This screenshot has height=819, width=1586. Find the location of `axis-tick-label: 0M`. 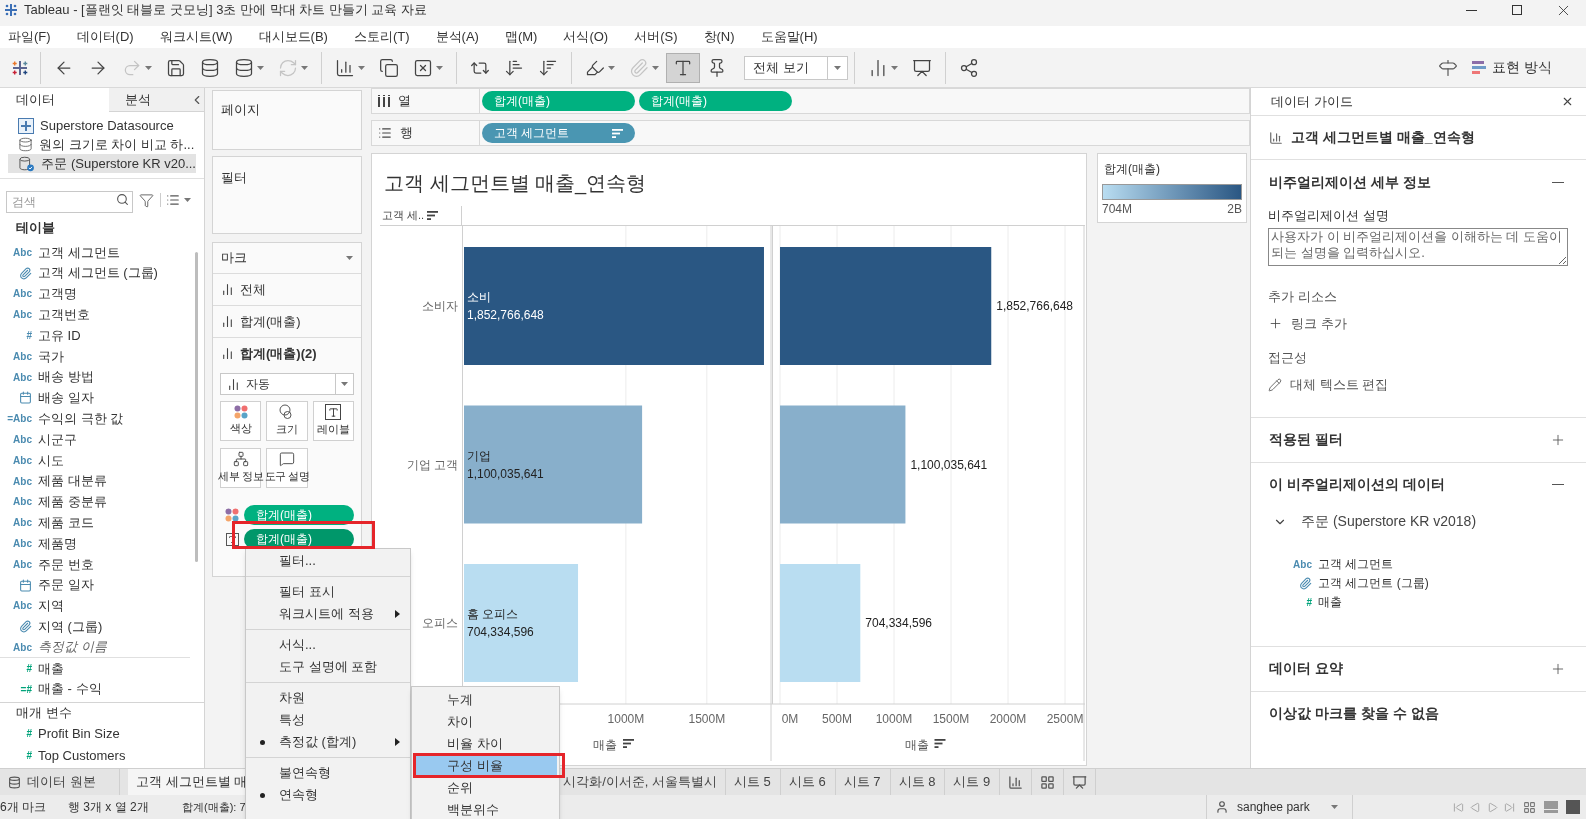

axis-tick-label: 0M is located at coordinates (790, 719).